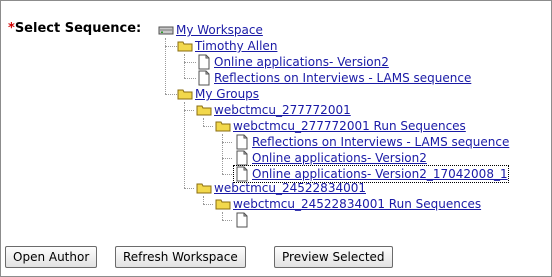 The image size is (552, 277). What do you see at coordinates (180, 257) in the screenshot?
I see `refresh-workspace-button: Refresh Workspace` at bounding box center [180, 257].